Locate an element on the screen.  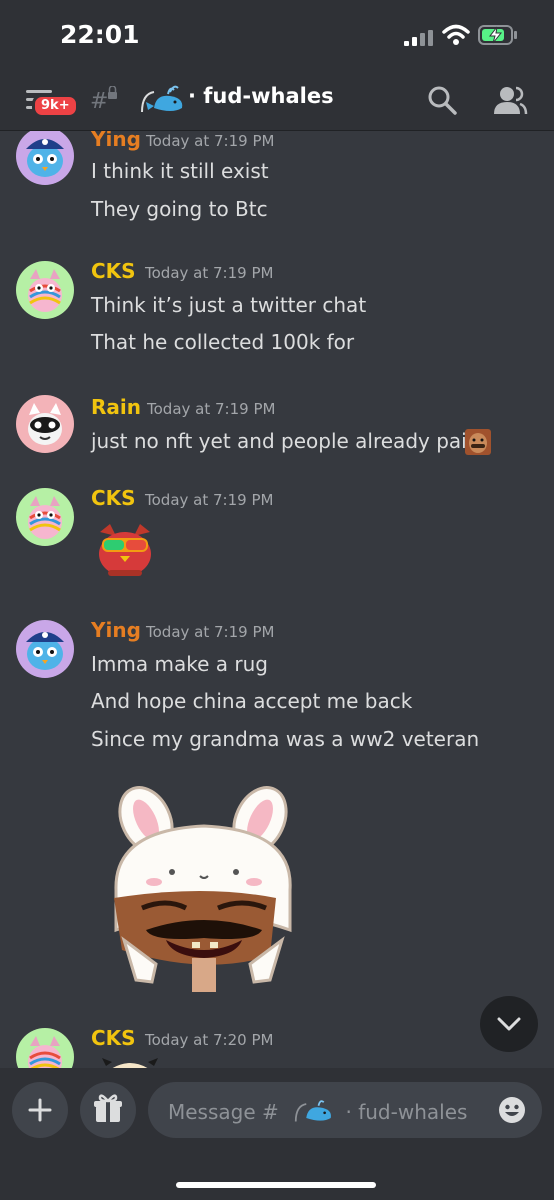
username: Rain is located at coordinates (116, 407).